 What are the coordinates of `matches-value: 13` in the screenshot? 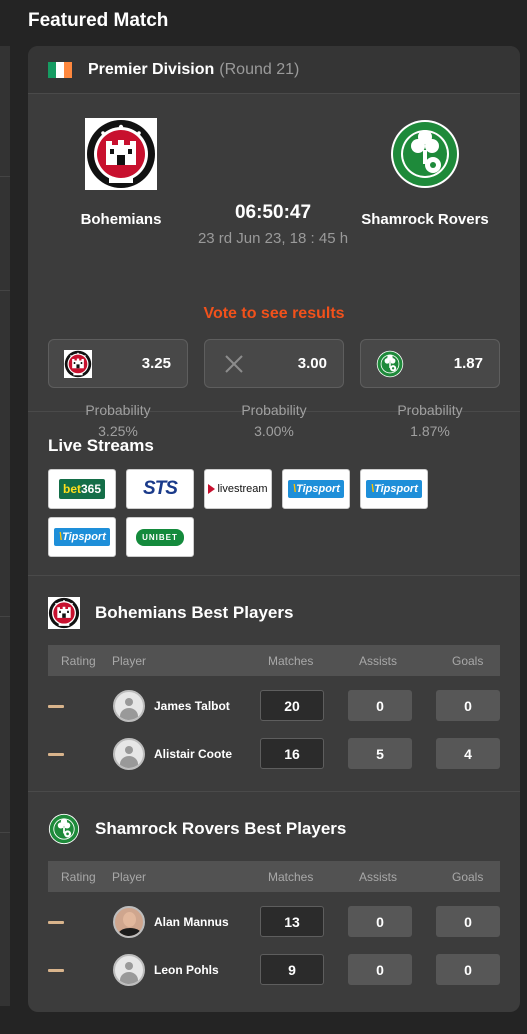 It's located at (292, 921).